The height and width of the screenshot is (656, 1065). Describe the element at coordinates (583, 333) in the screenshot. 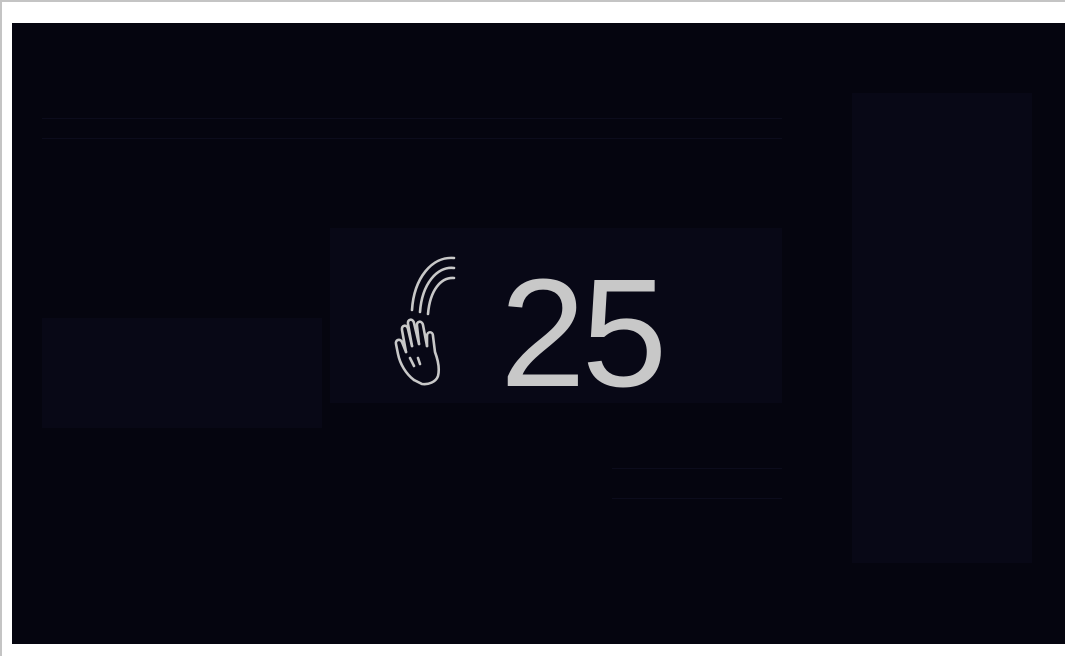

I see `countdown-value: 25` at that location.